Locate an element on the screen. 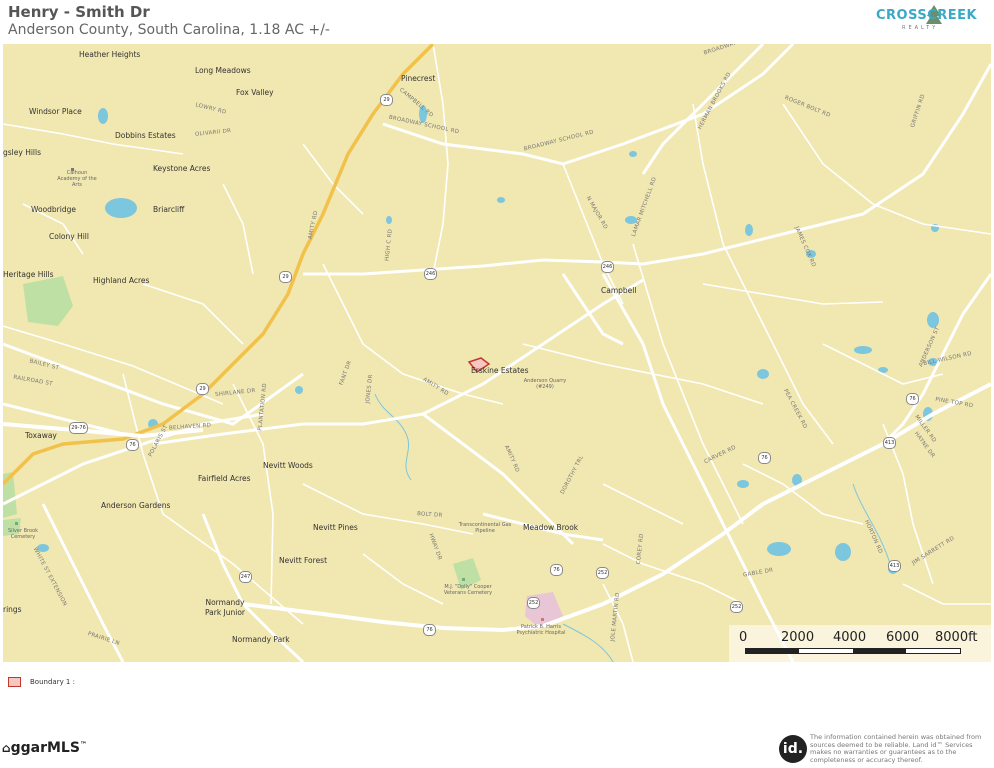 The image size is (994, 768). poi-label: Calhoun Academy of the Arts is located at coordinates (77, 179).